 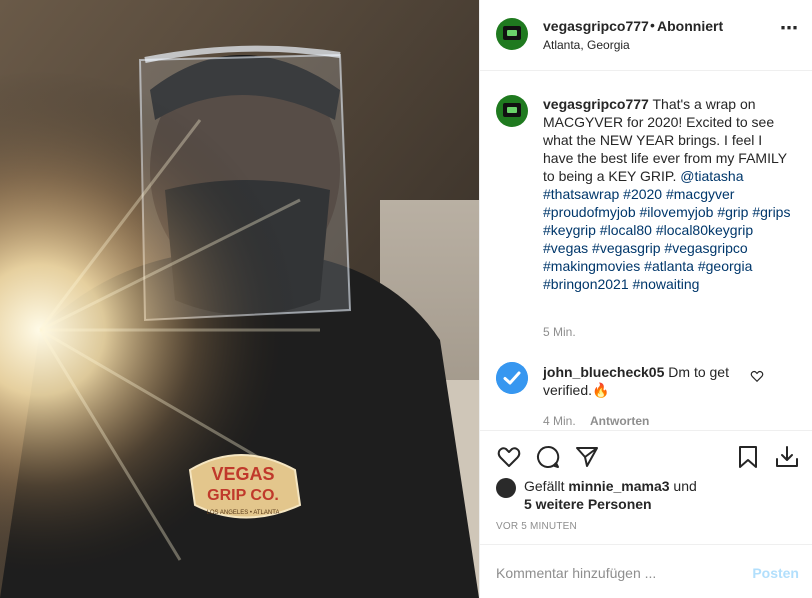 What do you see at coordinates (243, 513) in the screenshot?
I see `shirt-text-line3: LOS ANGELES • ATLANTA` at bounding box center [243, 513].